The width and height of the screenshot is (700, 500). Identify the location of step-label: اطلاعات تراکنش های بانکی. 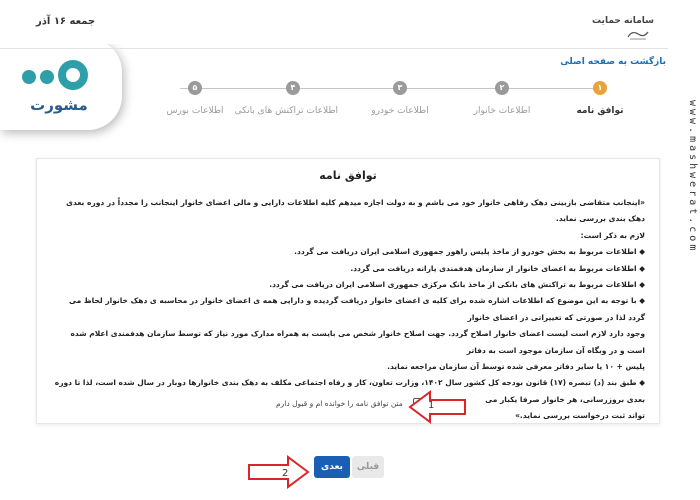
(286, 111).